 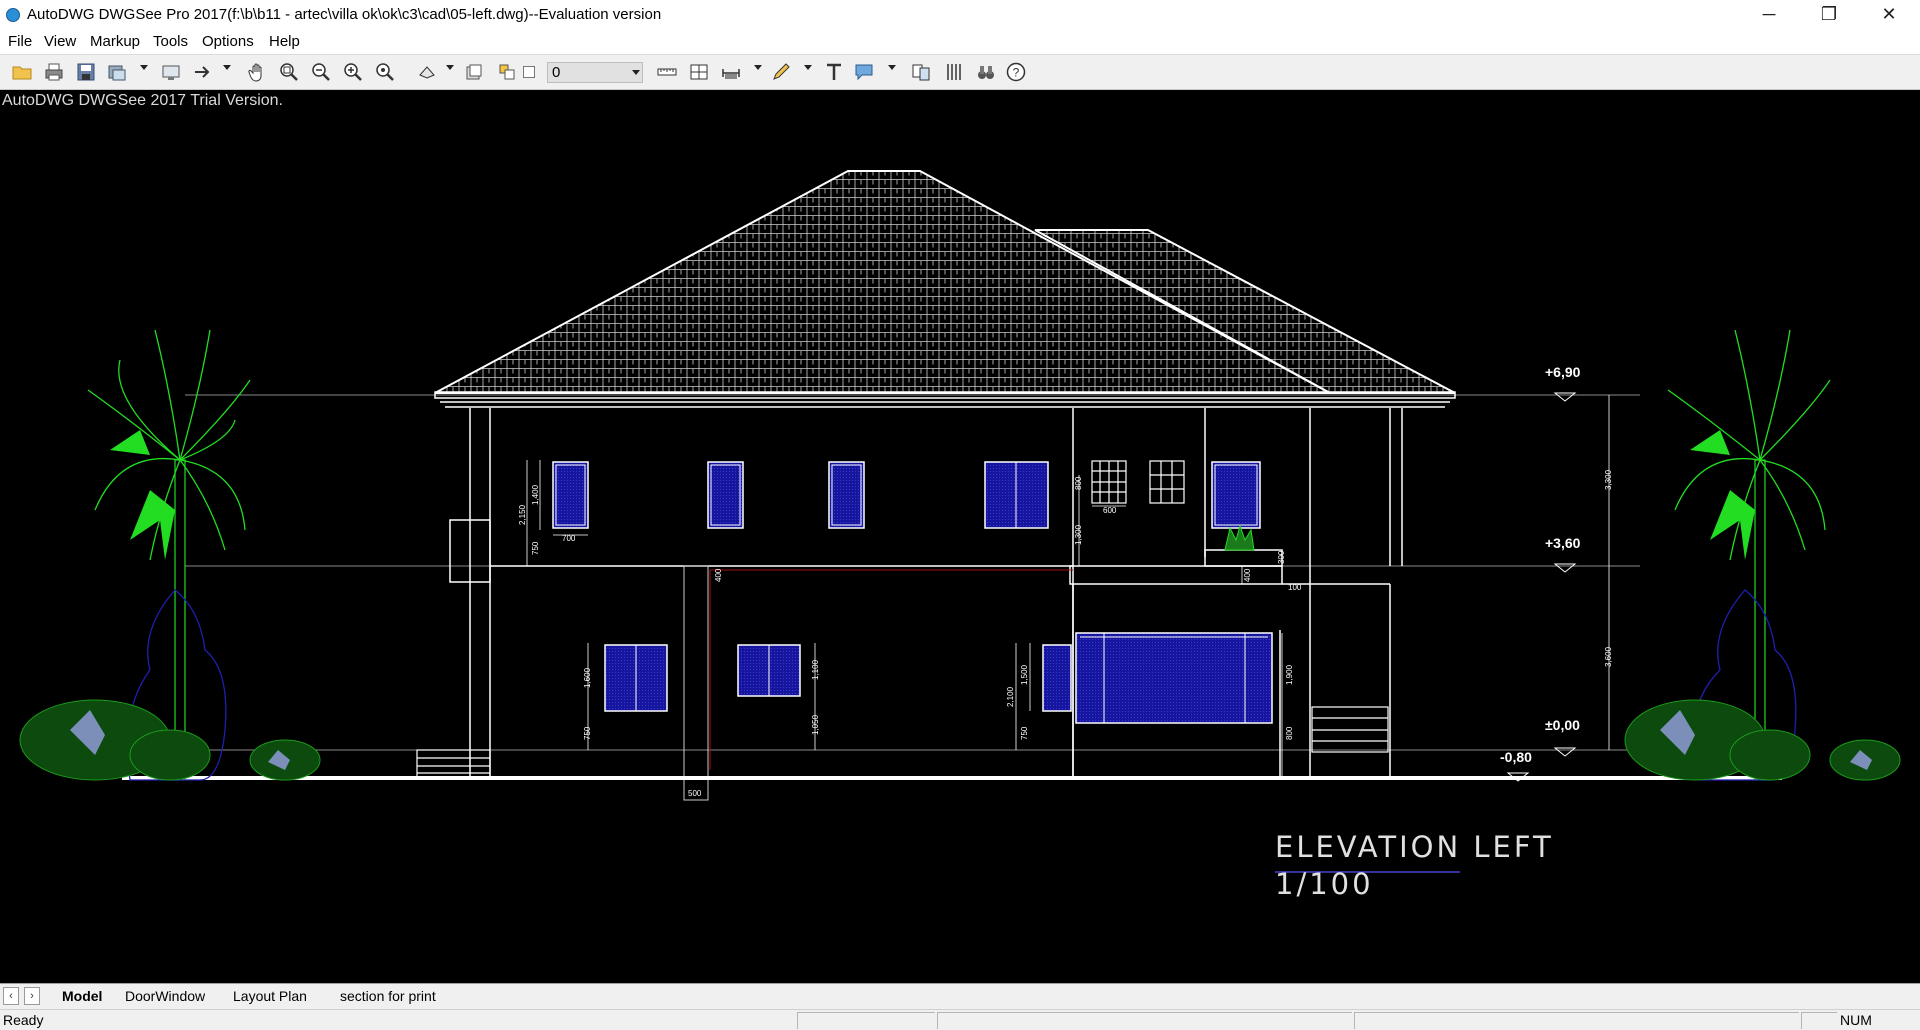 What do you see at coordinates (1295, 587) in the screenshot?
I see `dim-100: 100` at bounding box center [1295, 587].